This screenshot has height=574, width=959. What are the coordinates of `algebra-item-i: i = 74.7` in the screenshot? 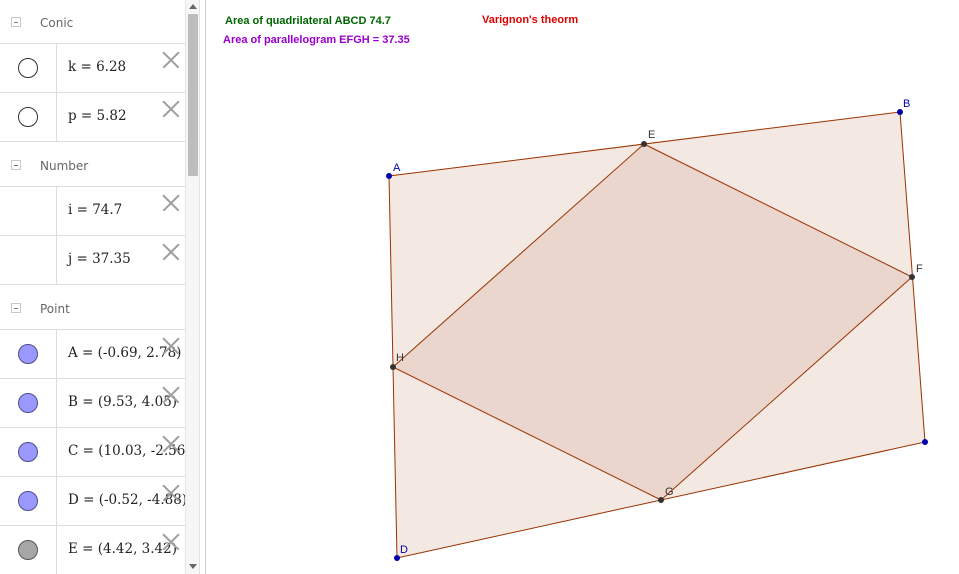 It's located at (92, 211).